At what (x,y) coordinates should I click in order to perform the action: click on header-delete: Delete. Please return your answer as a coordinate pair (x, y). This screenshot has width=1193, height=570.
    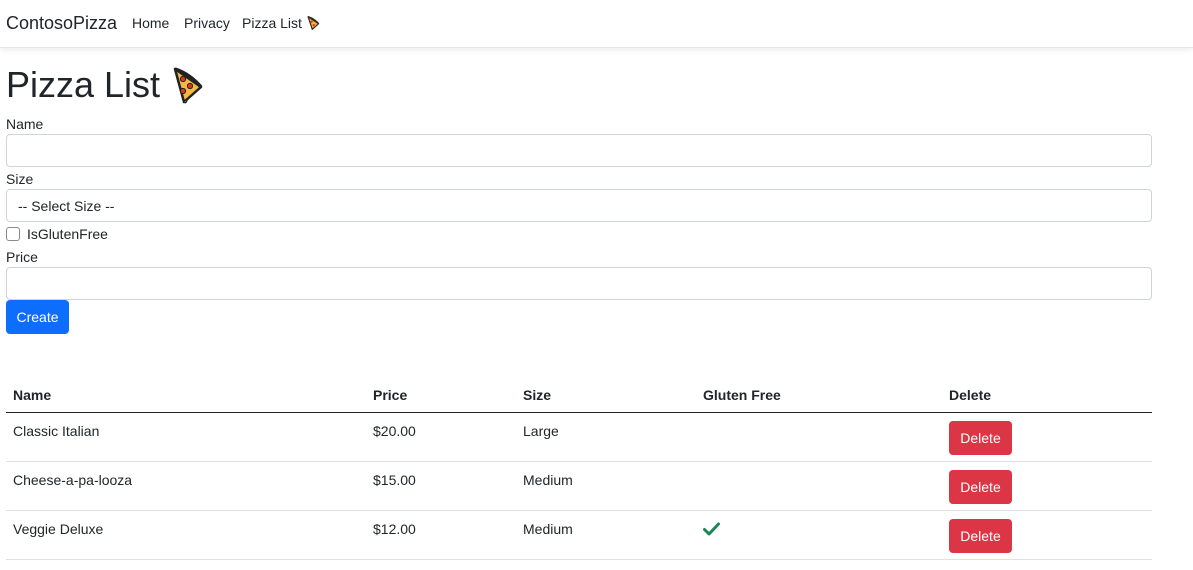
    Looking at the image, I should click on (970, 395).